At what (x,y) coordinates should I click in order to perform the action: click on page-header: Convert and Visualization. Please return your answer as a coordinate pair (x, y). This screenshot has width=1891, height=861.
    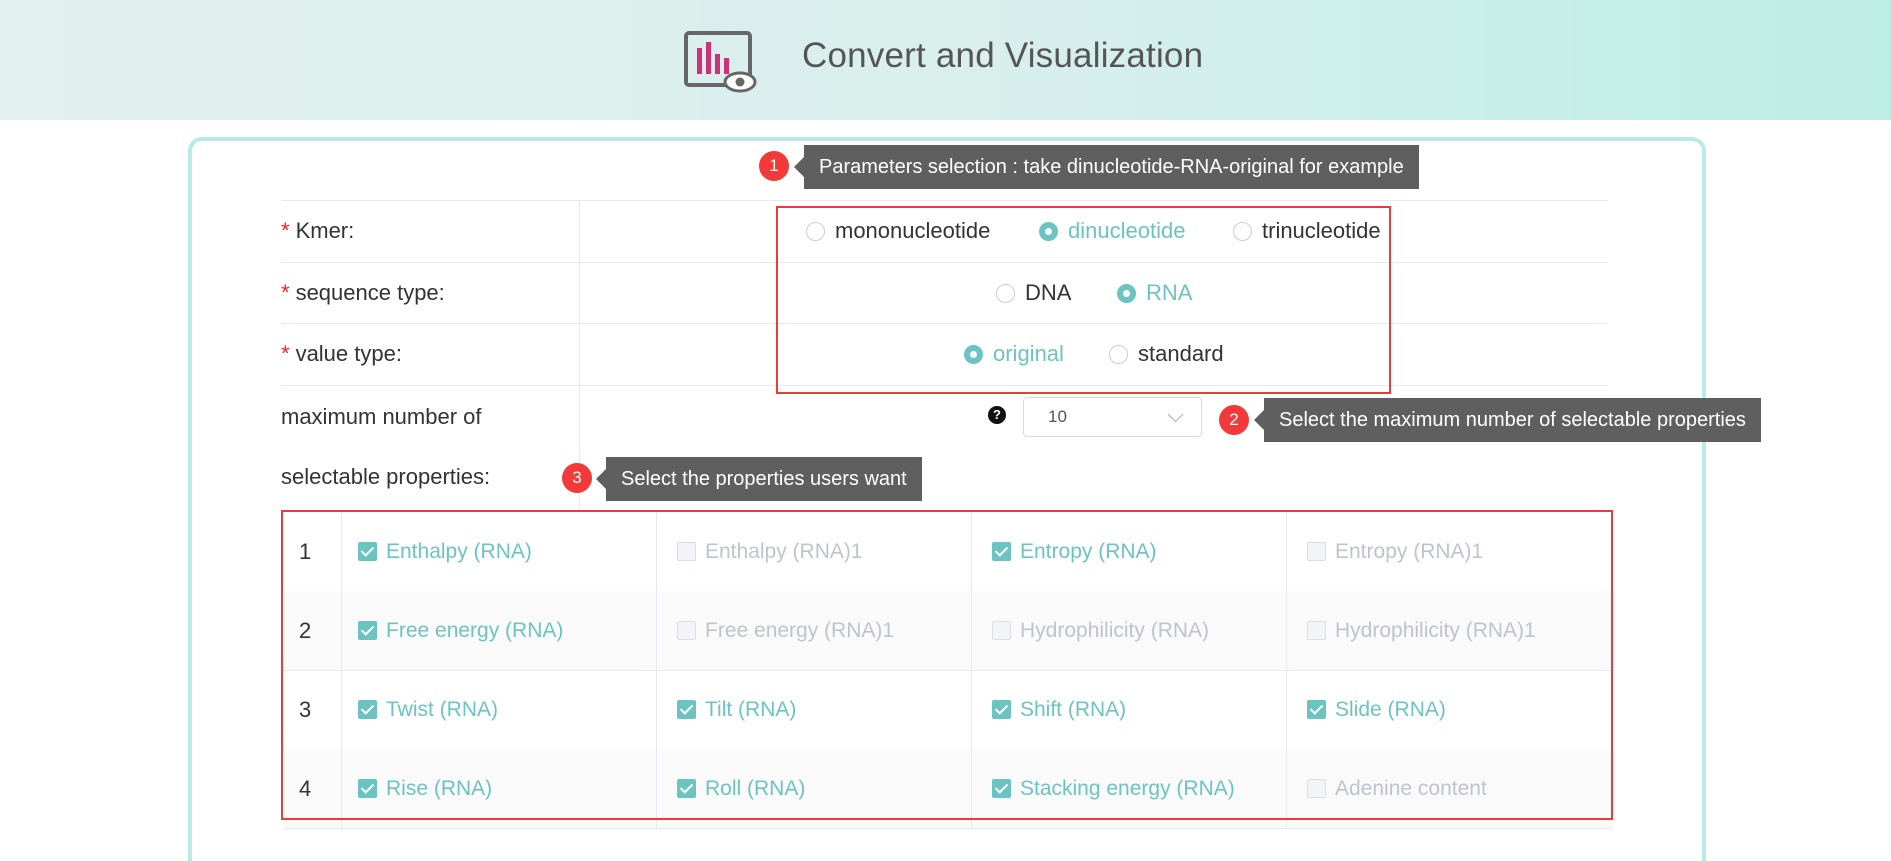
    Looking at the image, I should click on (945, 60).